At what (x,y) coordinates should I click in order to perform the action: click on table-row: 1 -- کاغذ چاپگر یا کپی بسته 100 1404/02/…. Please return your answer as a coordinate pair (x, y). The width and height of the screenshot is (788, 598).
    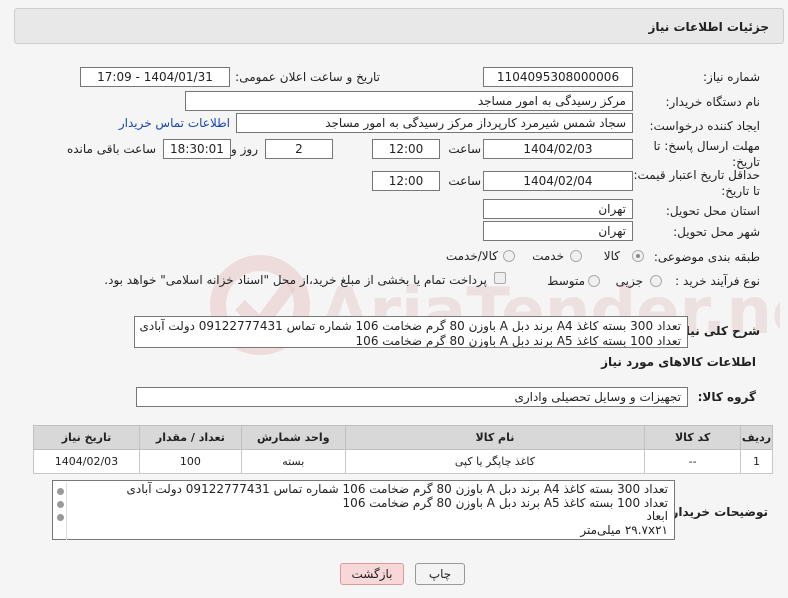
    Looking at the image, I should click on (403, 461).